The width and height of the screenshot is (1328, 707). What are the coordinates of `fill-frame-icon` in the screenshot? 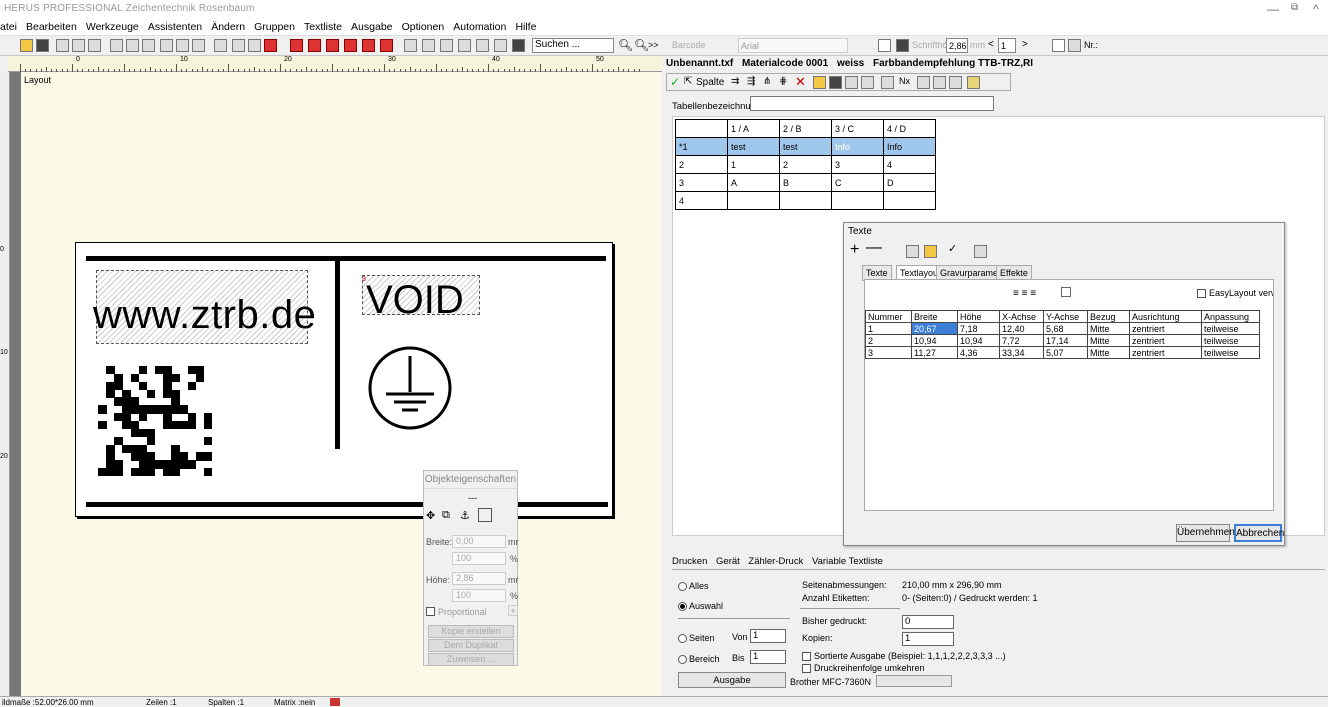 It's located at (902, 45).